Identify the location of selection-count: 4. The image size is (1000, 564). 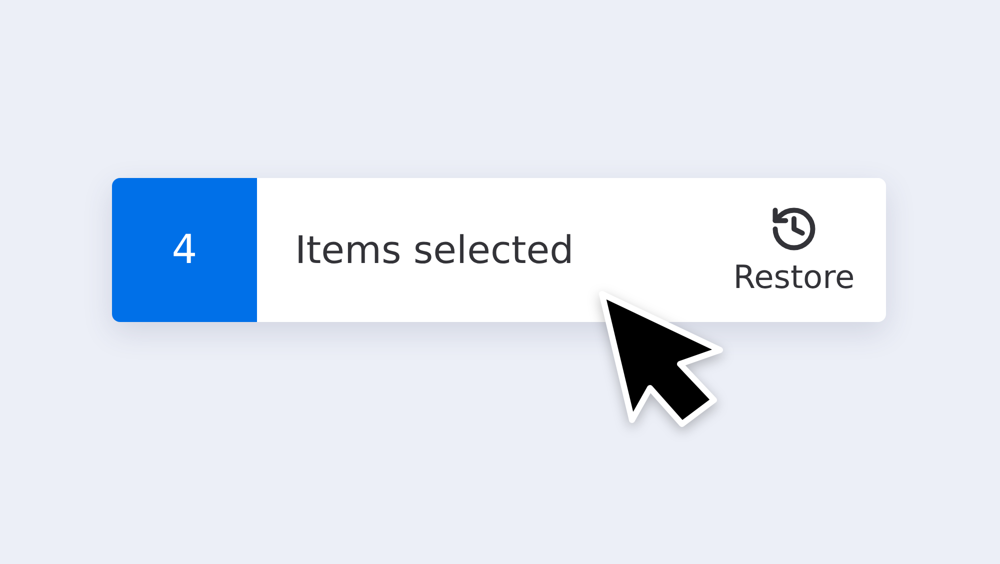
(184, 250).